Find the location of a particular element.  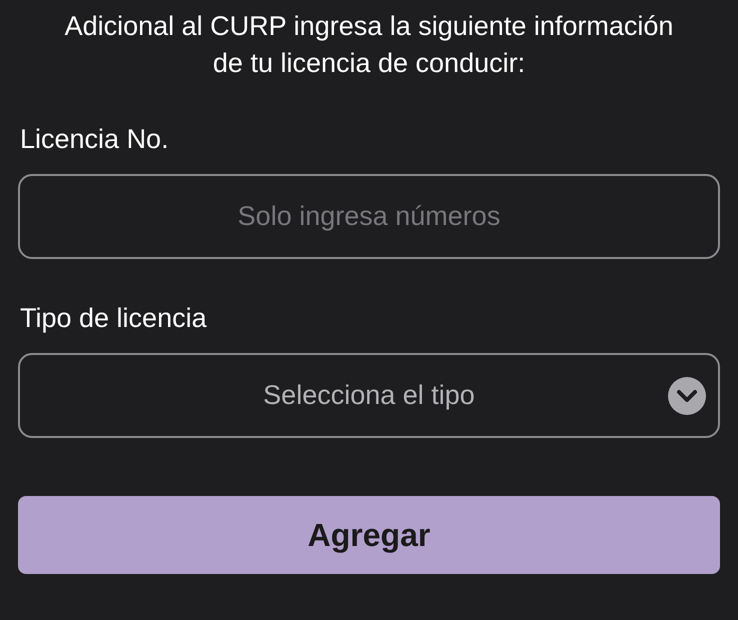

add-button: Agregar is located at coordinates (369, 535).